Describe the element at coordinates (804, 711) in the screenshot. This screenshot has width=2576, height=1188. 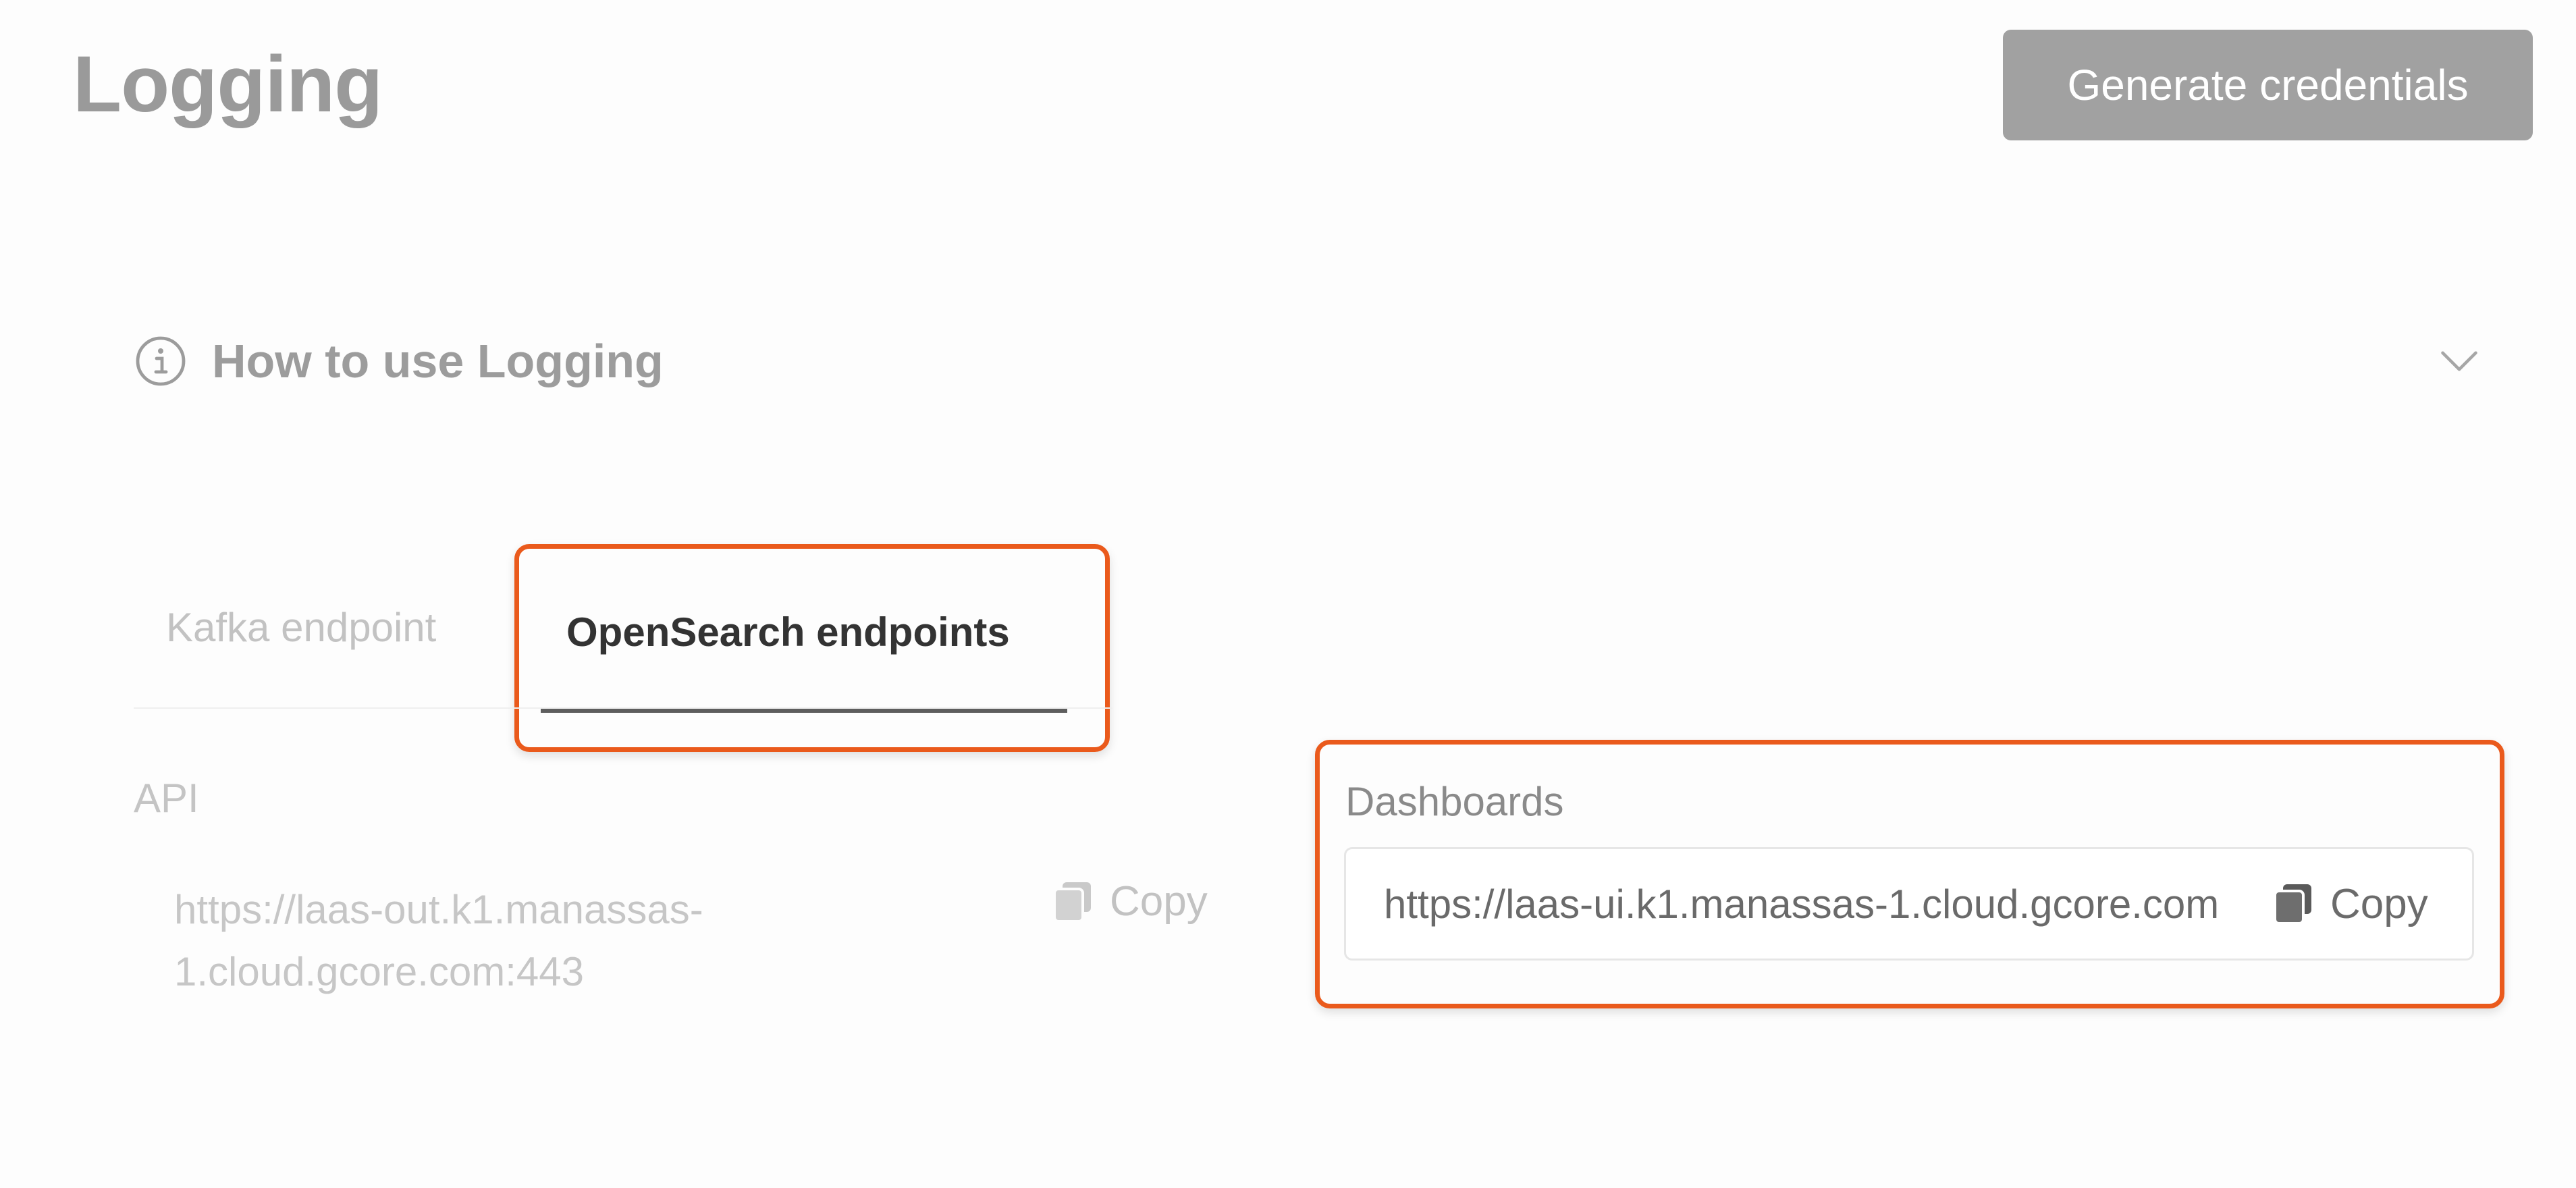
I see `active-tab-indicator` at that location.